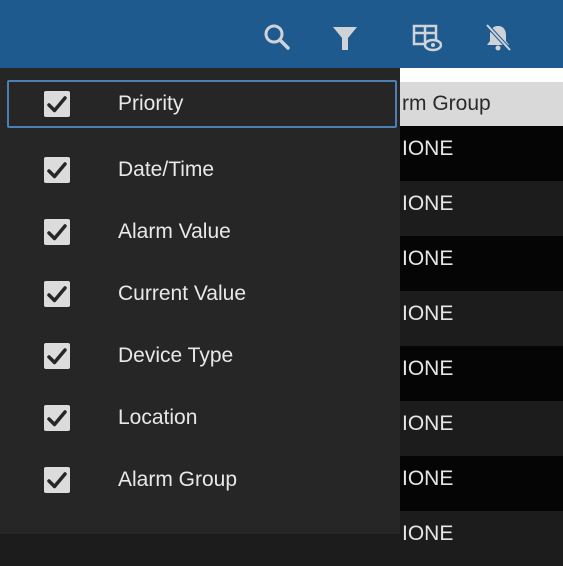 The image size is (563, 566). Describe the element at coordinates (158, 417) in the screenshot. I see `column-option-label: Location` at that location.